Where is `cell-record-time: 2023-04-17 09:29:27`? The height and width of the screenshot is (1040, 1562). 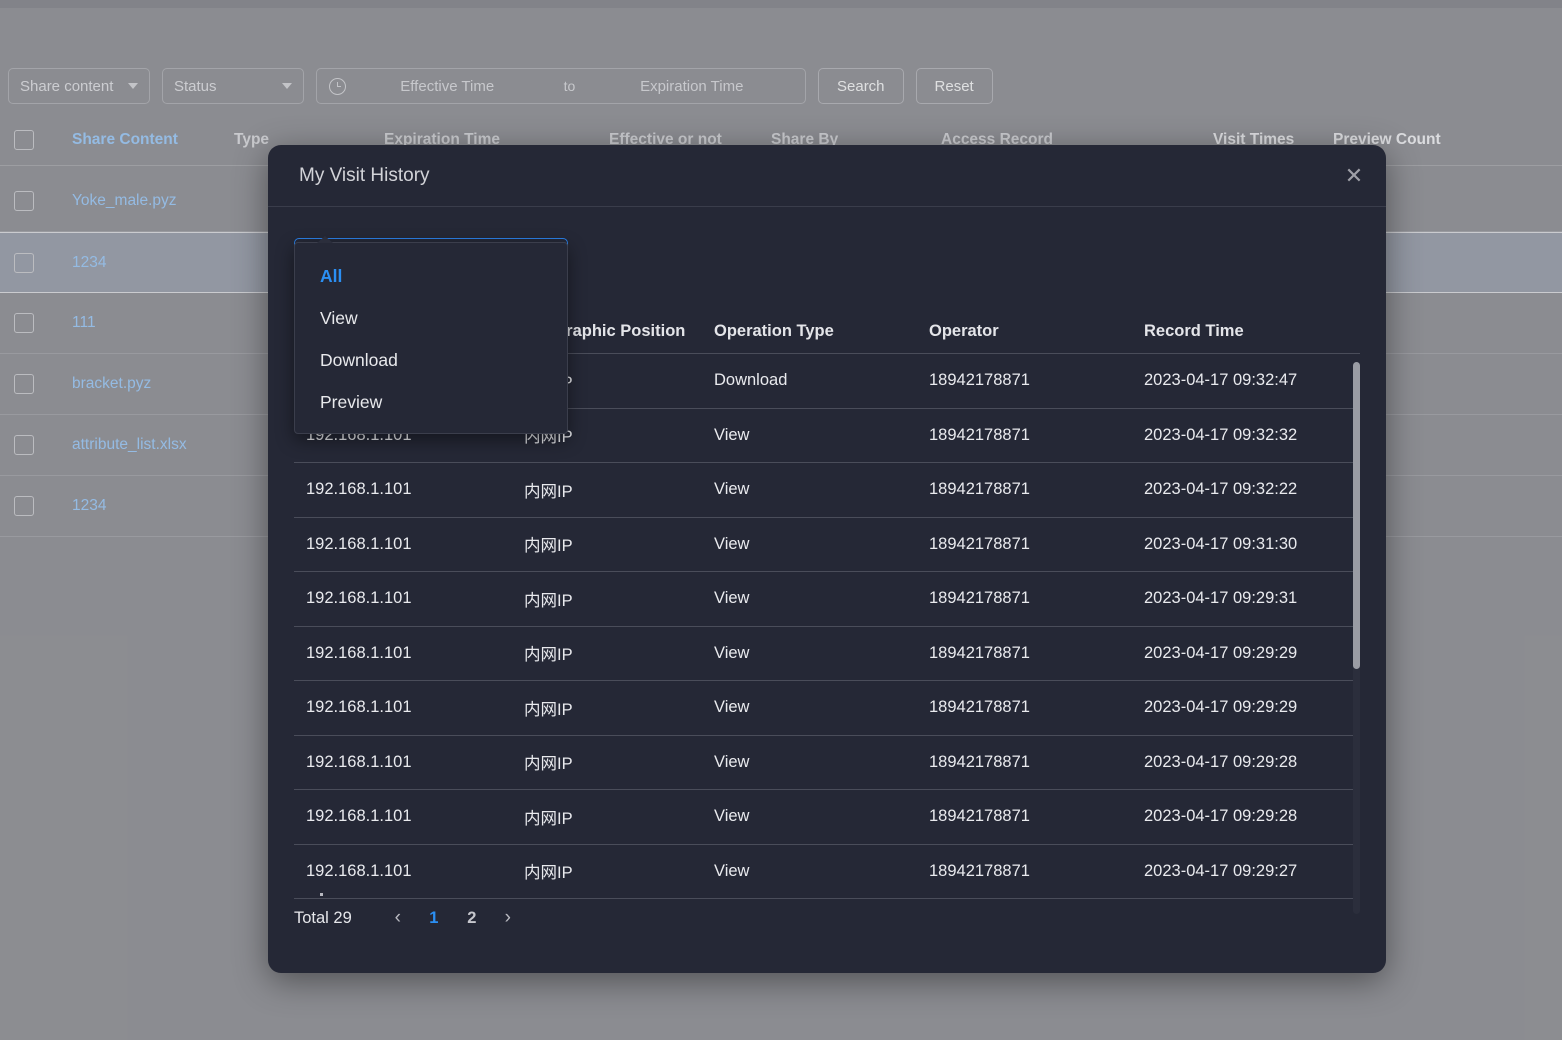
cell-record-time: 2023-04-17 09:29:27 is located at coordinates (1221, 870).